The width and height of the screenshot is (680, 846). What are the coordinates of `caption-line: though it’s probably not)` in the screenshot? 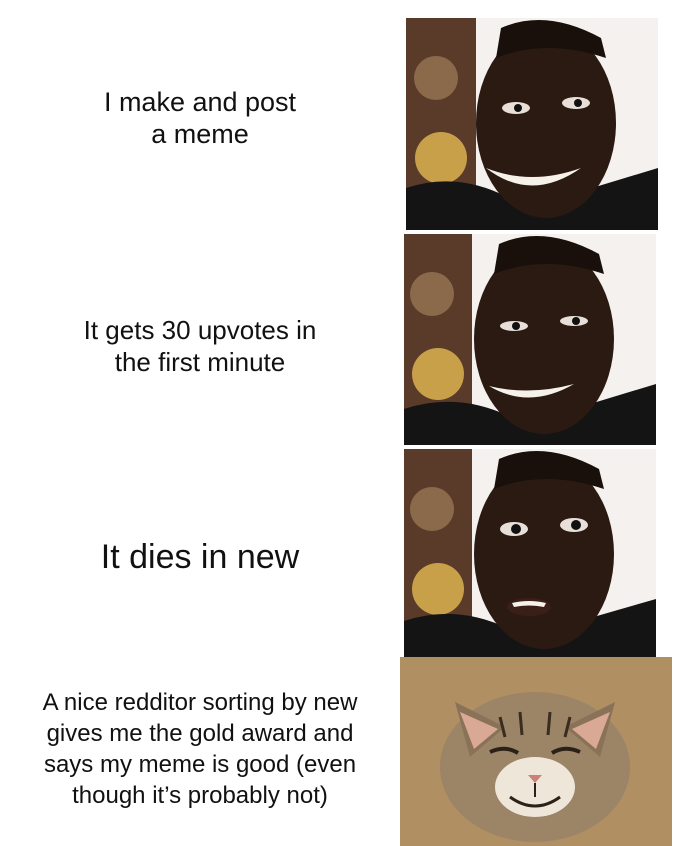 It's located at (200, 795).